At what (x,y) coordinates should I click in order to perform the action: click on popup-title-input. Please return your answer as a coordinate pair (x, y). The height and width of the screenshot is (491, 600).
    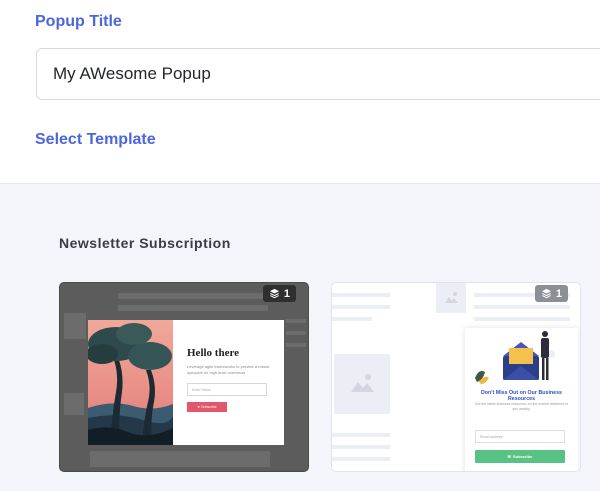
    Looking at the image, I should click on (318, 74).